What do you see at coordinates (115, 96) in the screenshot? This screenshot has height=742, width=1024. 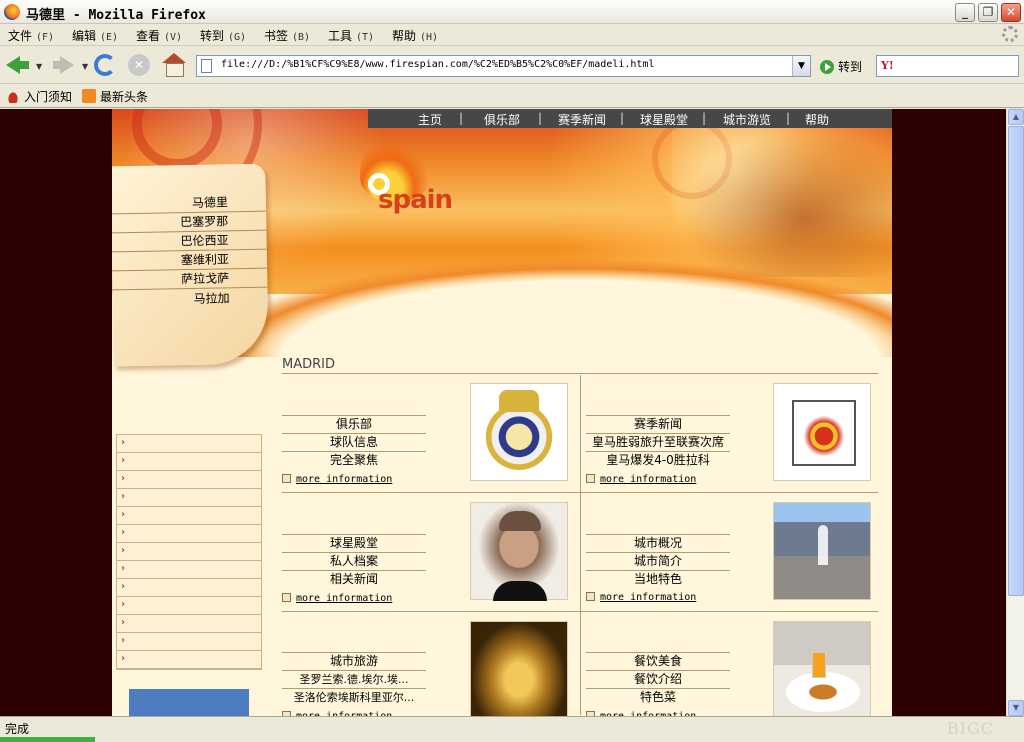 I see `bookmark-latest-headlines: 最新头条` at bounding box center [115, 96].